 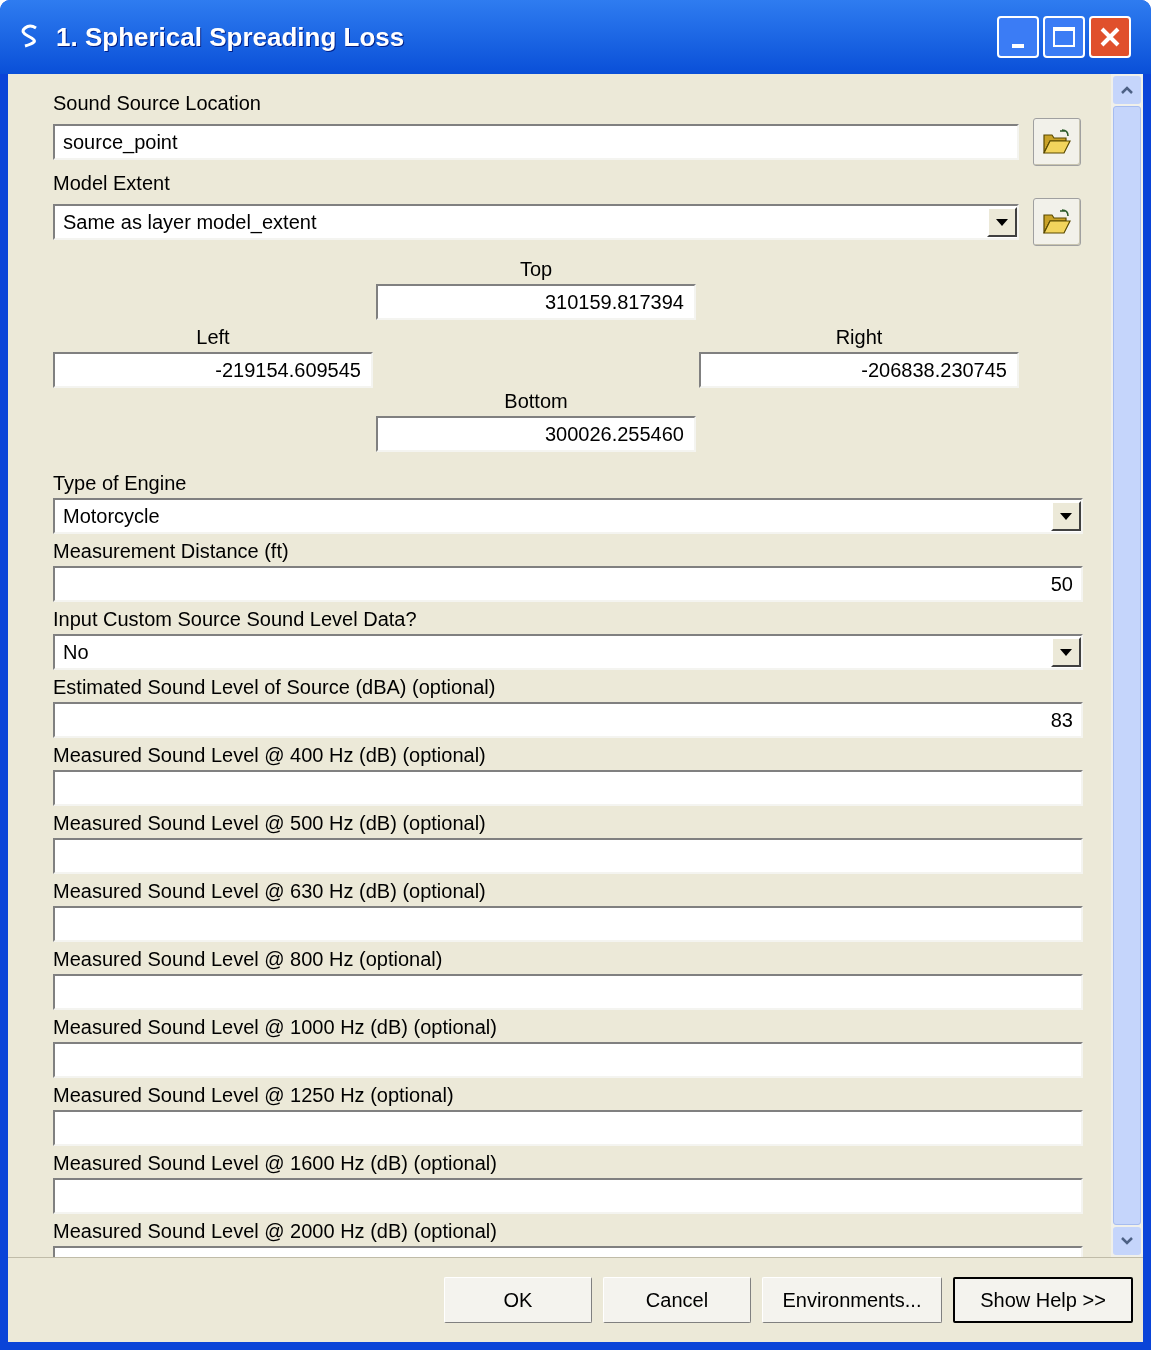 I want to click on field-label: Measurement Distance (ft), so click(x=171, y=551).